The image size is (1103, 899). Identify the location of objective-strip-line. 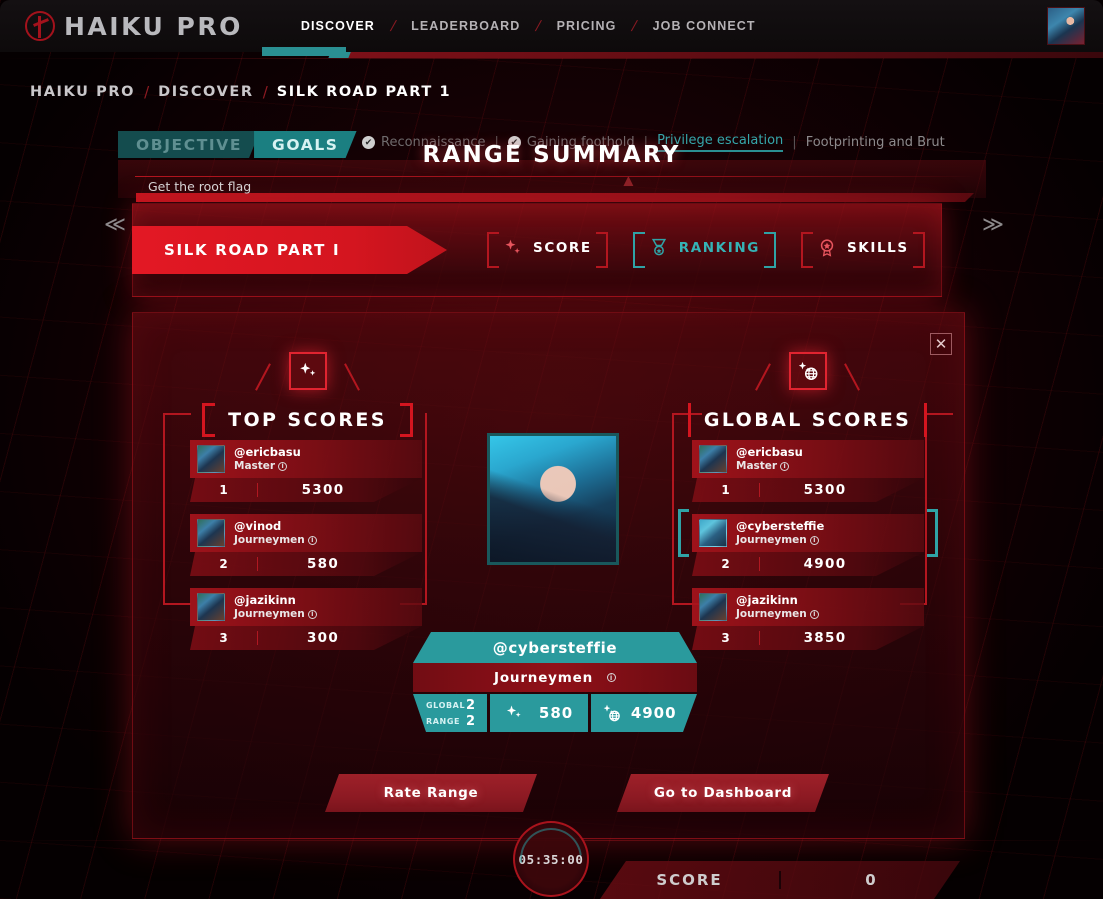
(555, 176).